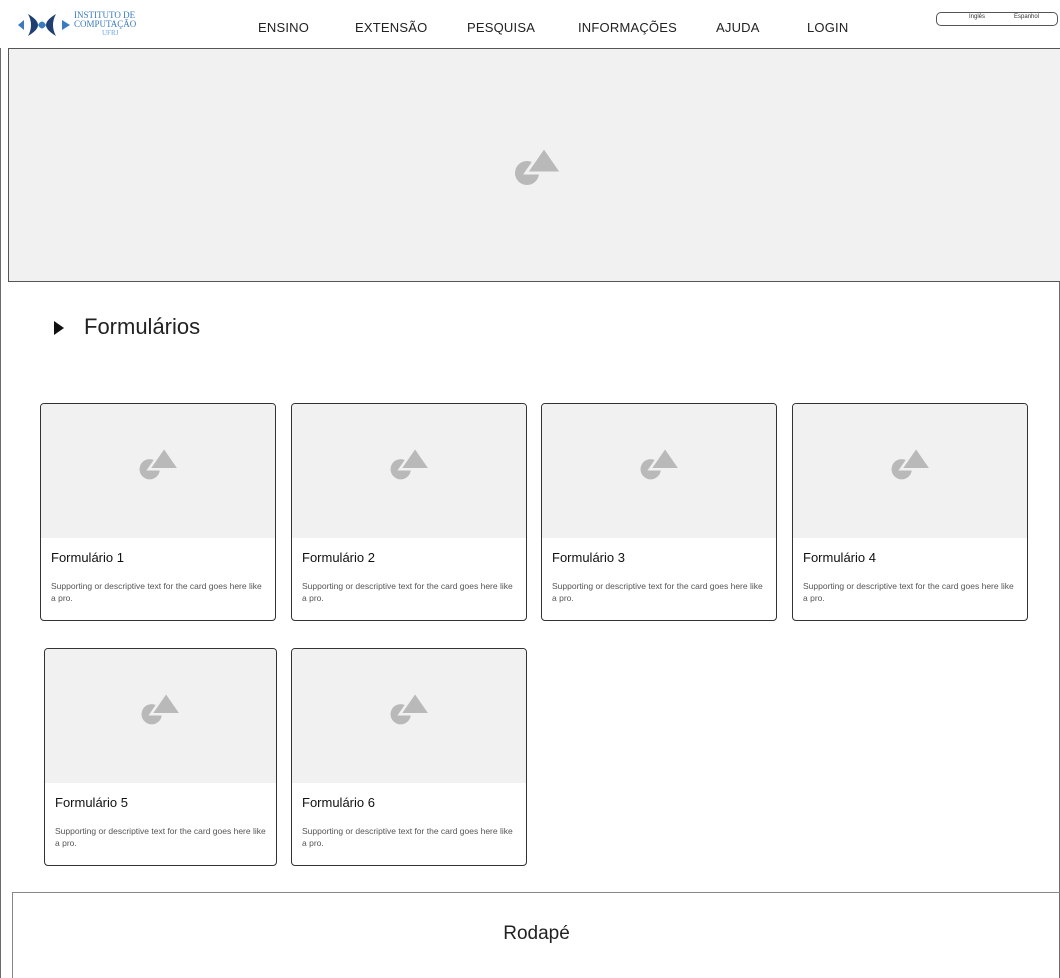  What do you see at coordinates (91, 802) in the screenshot?
I see `card-title: Formulário 5` at bounding box center [91, 802].